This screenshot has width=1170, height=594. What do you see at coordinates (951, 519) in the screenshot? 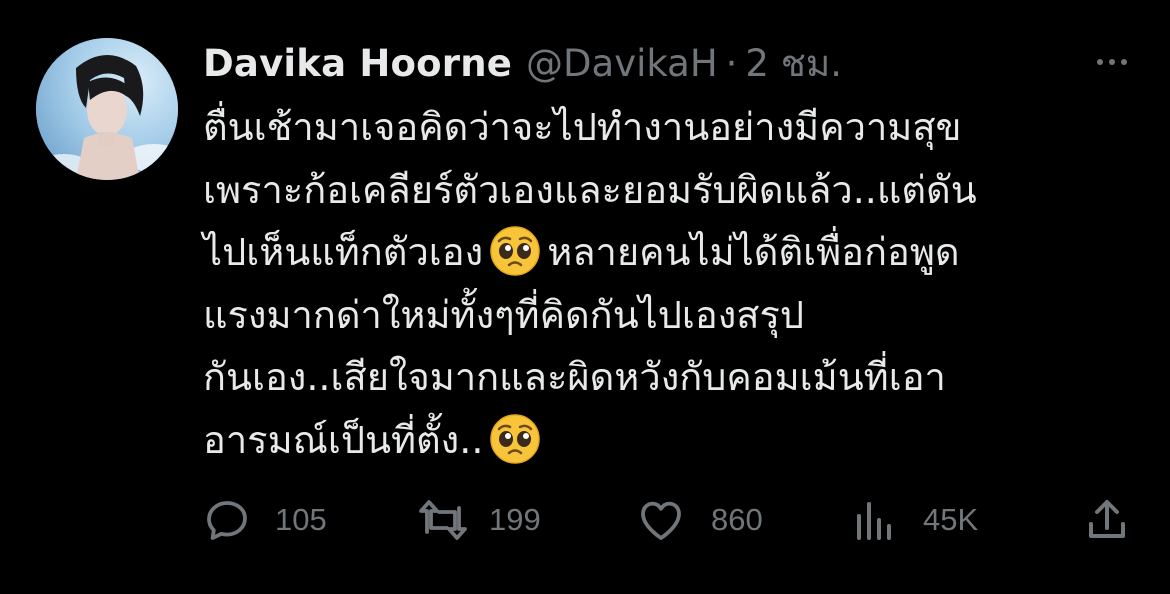
I see `views-count: 45K` at bounding box center [951, 519].